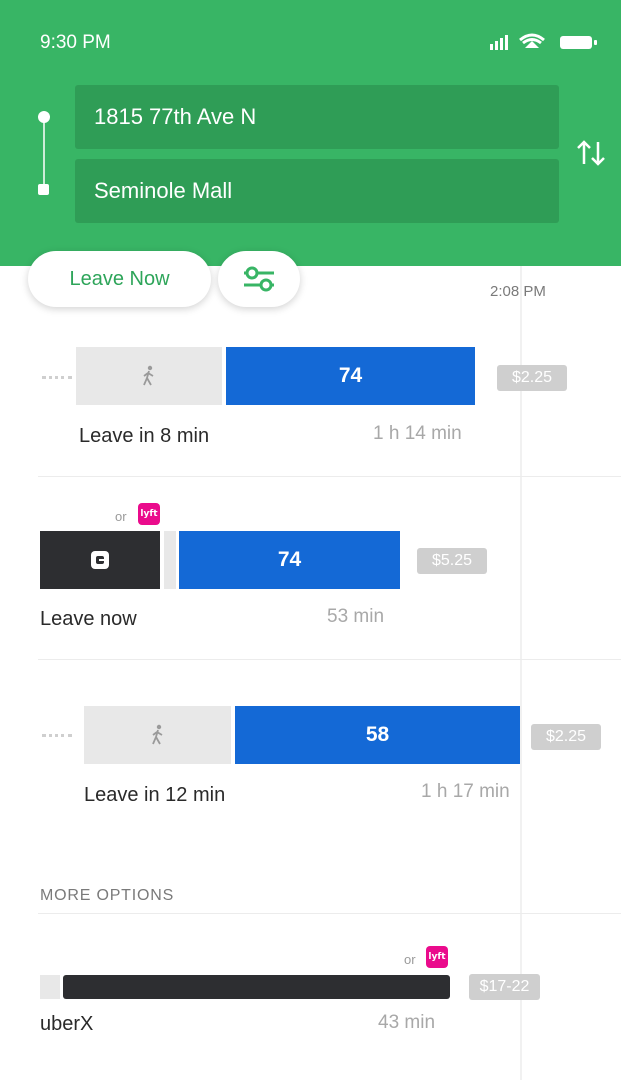 This screenshot has width=621, height=1080. Describe the element at coordinates (88, 619) in the screenshot. I see `leave-time: Leave now` at that location.